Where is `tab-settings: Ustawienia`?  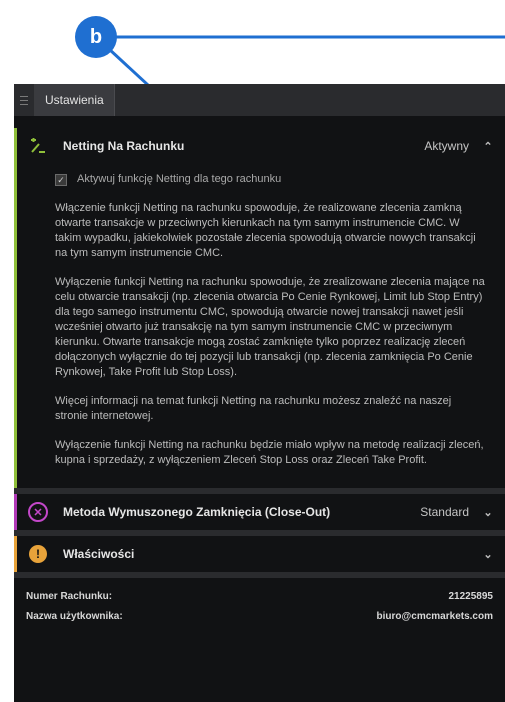
tab-settings: Ustawienia is located at coordinates (75, 100).